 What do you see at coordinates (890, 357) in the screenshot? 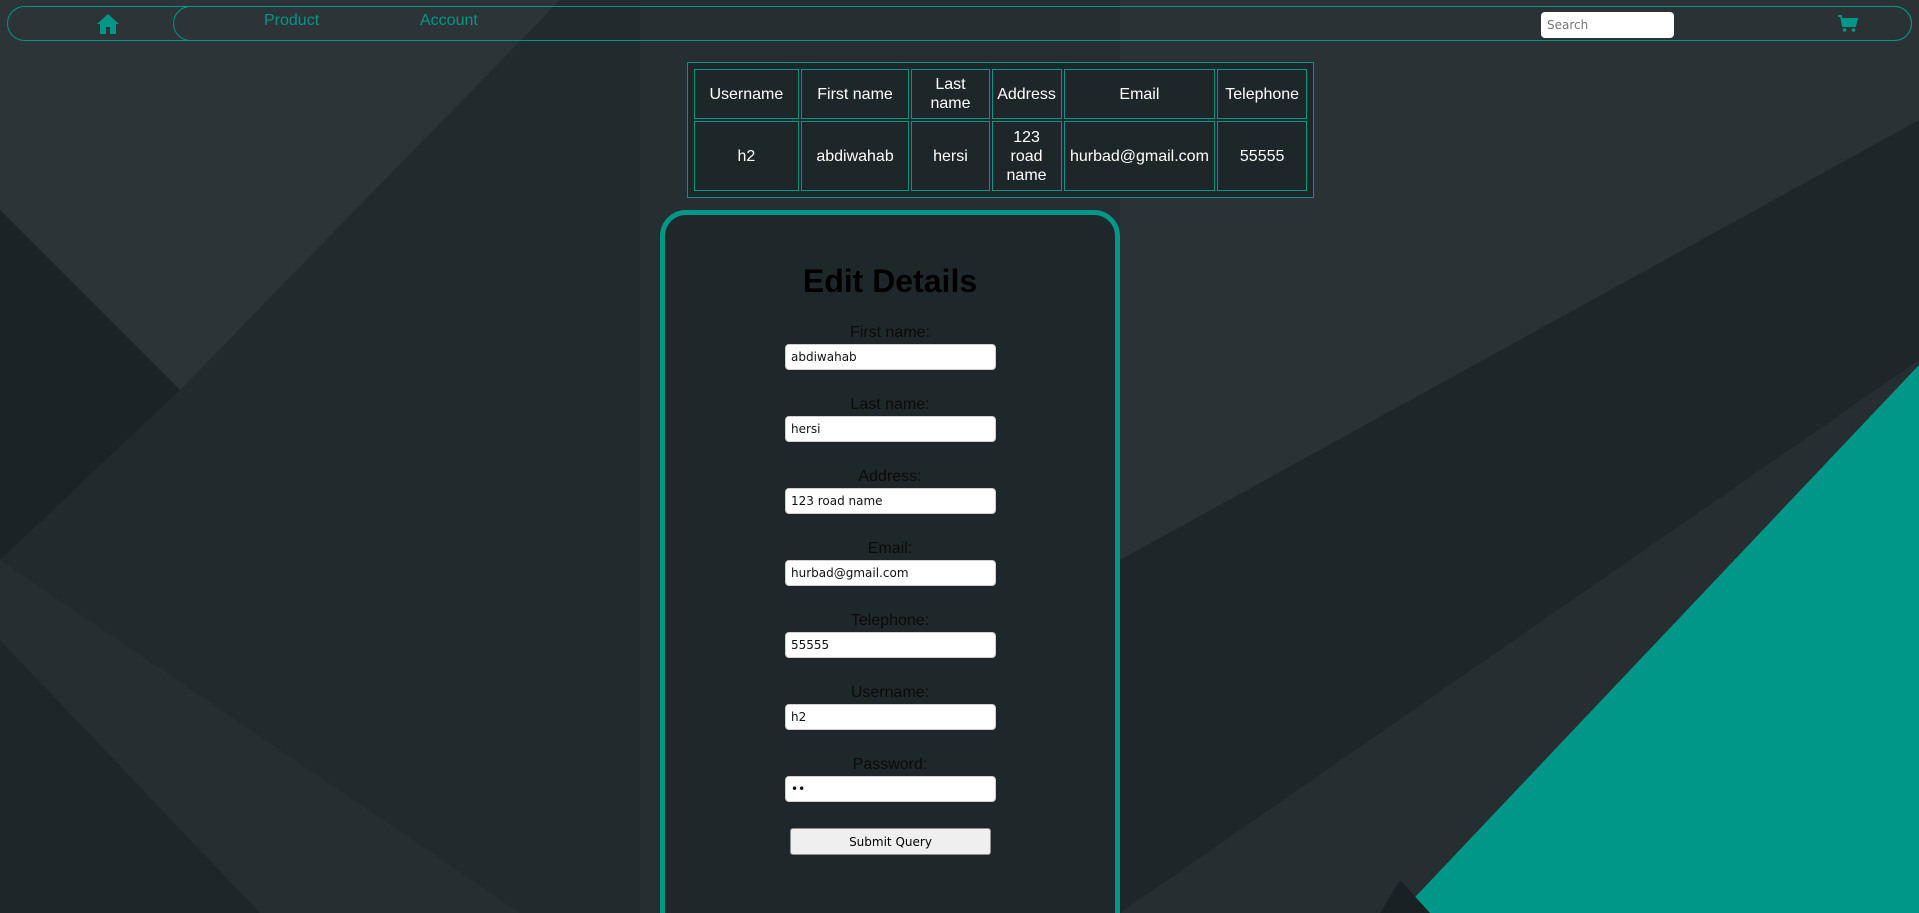
I see `first-name-field` at bounding box center [890, 357].